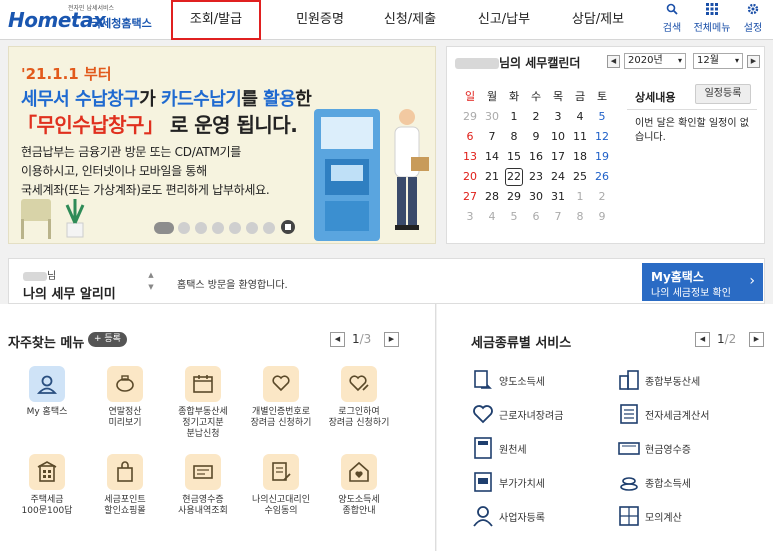 This screenshot has width=773, height=551. Describe the element at coordinates (125, 397) in the screenshot. I see `quick-menu-item: 연말정산 미리보기` at that location.